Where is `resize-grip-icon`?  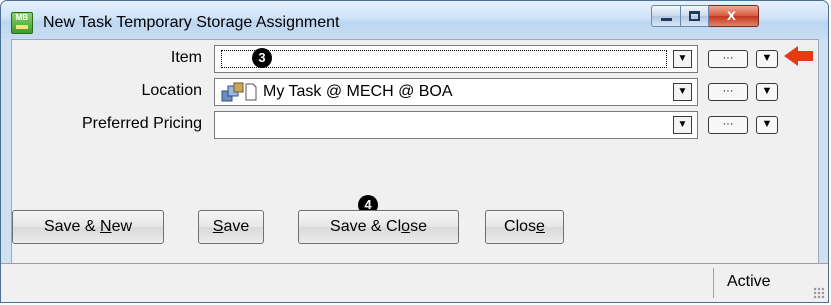 resize-grip-icon is located at coordinates (819, 293).